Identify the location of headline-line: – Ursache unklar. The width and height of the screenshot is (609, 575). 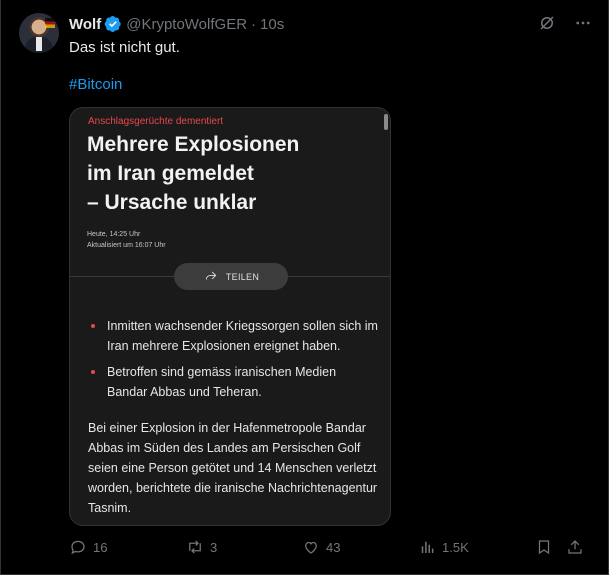
(172, 202).